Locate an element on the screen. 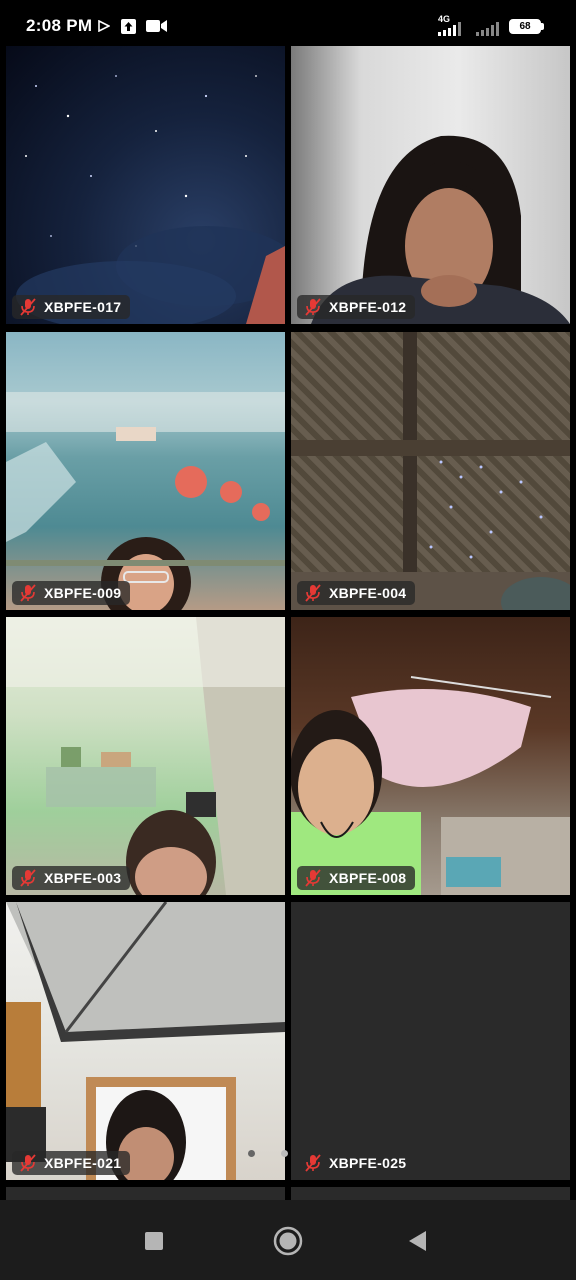 This screenshot has width=576, height=1280. participant-tile: XBPFE-009 is located at coordinates (145, 471).